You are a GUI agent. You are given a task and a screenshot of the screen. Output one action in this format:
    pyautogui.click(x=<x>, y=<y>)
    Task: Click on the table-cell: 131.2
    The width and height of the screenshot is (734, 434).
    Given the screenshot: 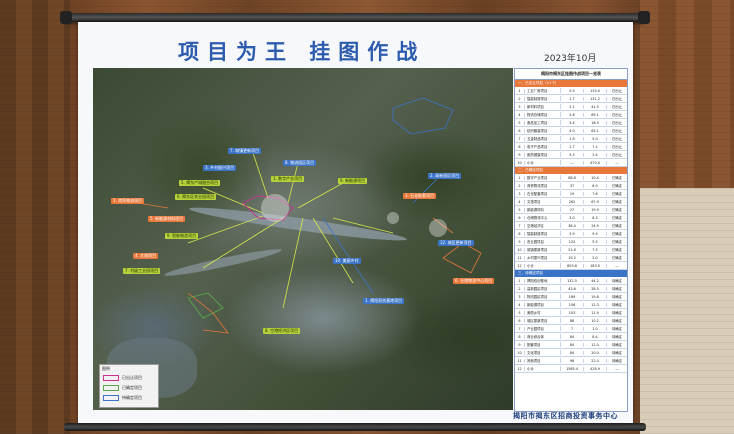 What is the action you would take?
    pyautogui.click(x=595, y=98)
    